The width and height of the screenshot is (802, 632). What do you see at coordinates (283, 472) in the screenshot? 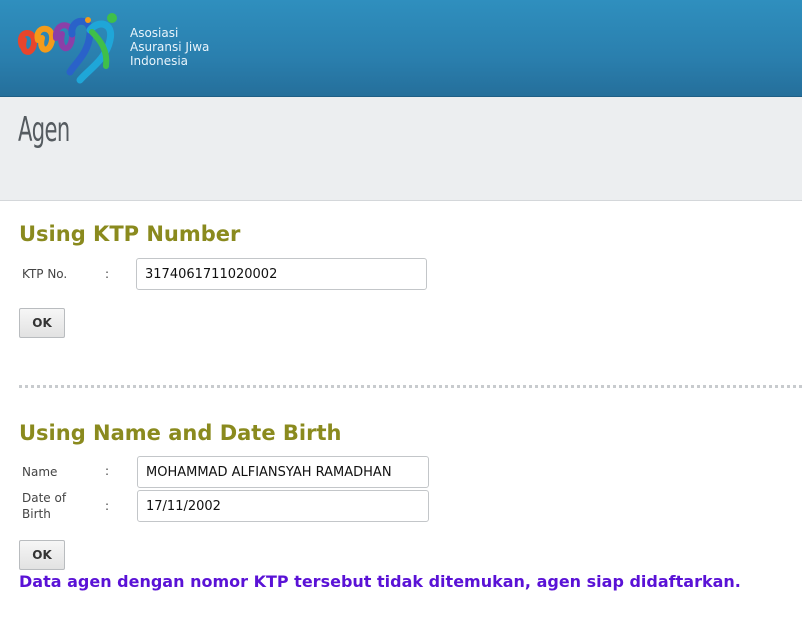
I see `name-input` at bounding box center [283, 472].